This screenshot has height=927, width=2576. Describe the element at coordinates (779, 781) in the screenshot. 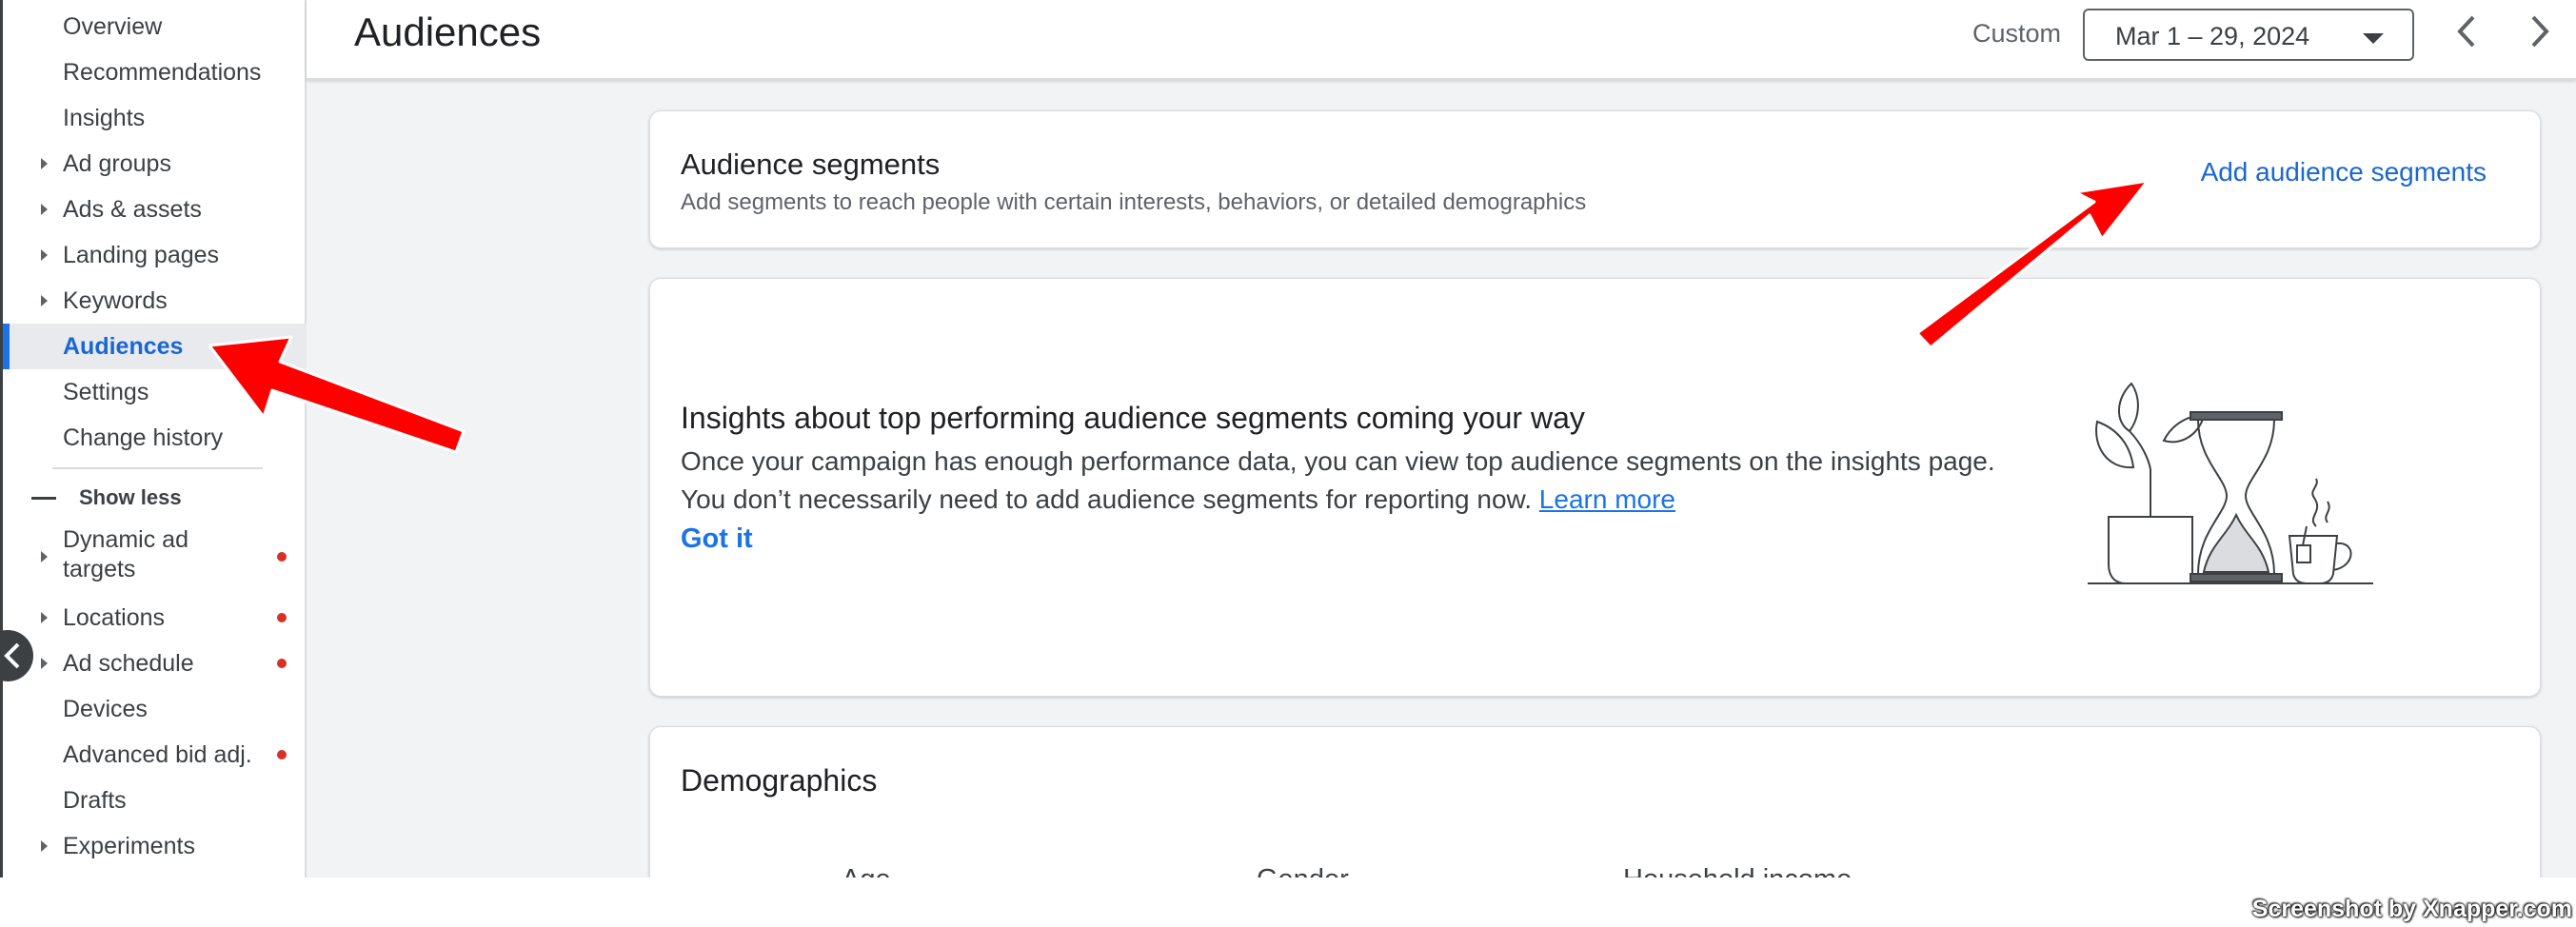

I see `card-title: Demographics` at that location.